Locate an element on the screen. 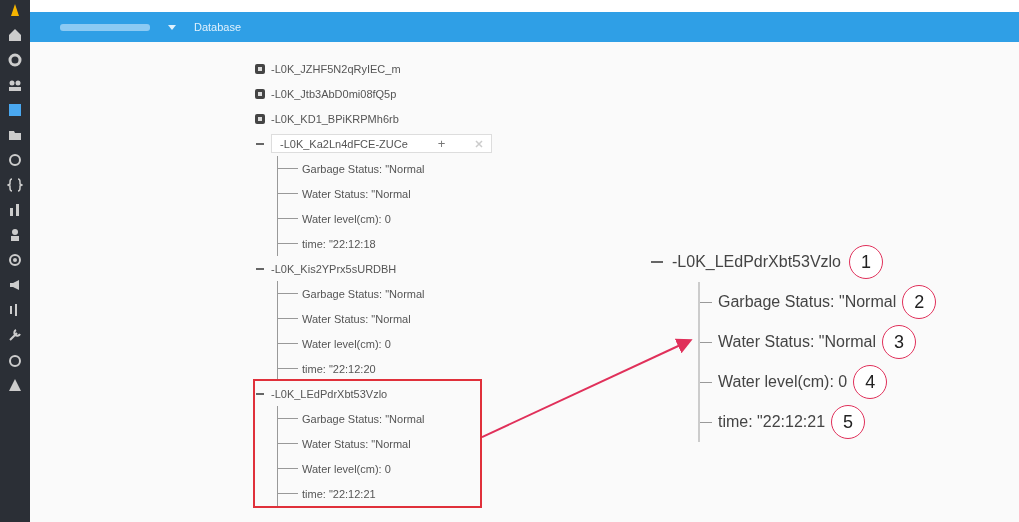  braces-icon is located at coordinates (15, 185).